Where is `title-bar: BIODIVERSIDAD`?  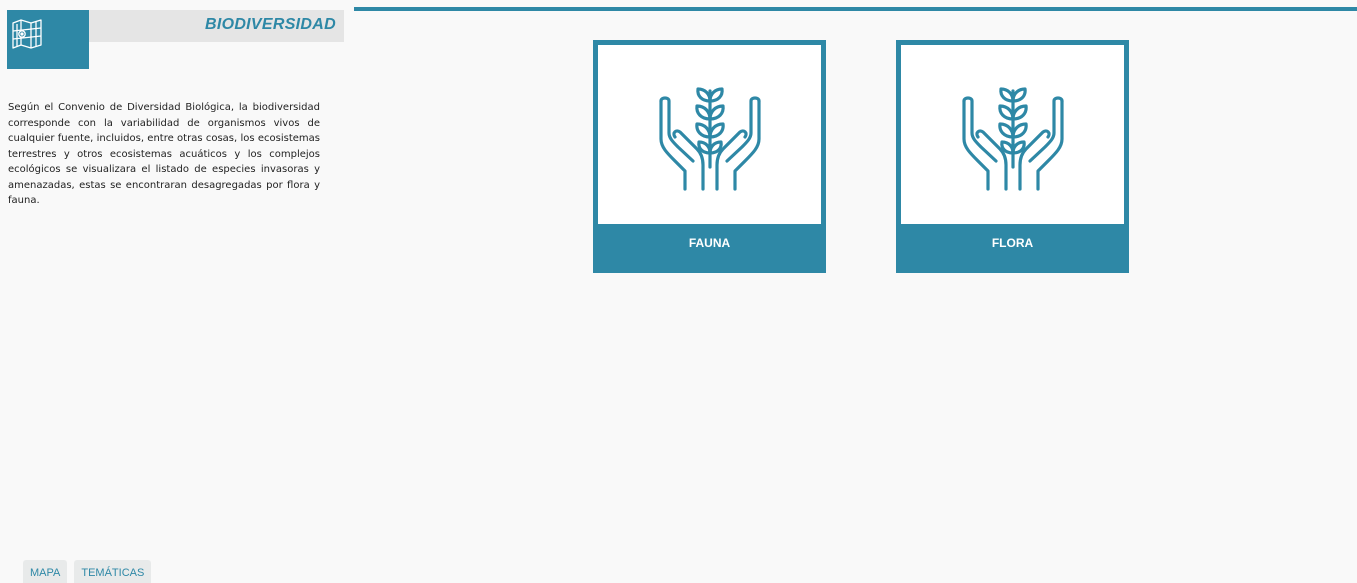
title-bar: BIODIVERSIDAD is located at coordinates (216, 26).